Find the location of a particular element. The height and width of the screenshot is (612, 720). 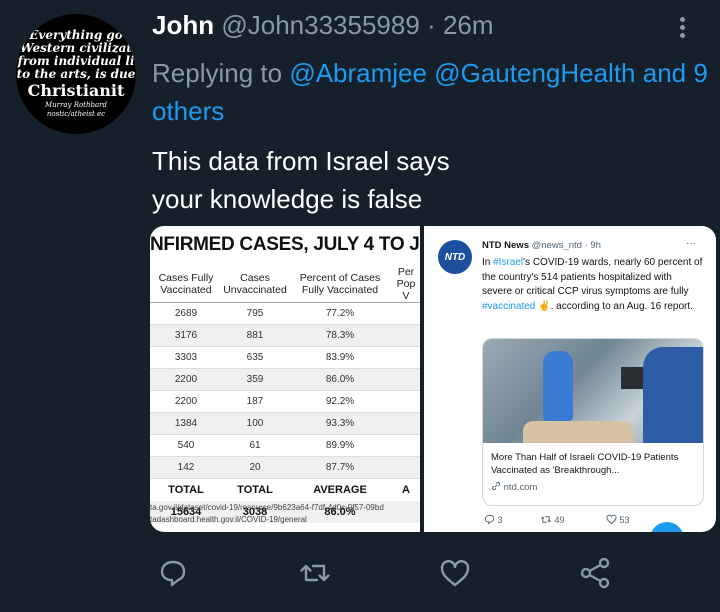

table-cell: 795 is located at coordinates (255, 313).